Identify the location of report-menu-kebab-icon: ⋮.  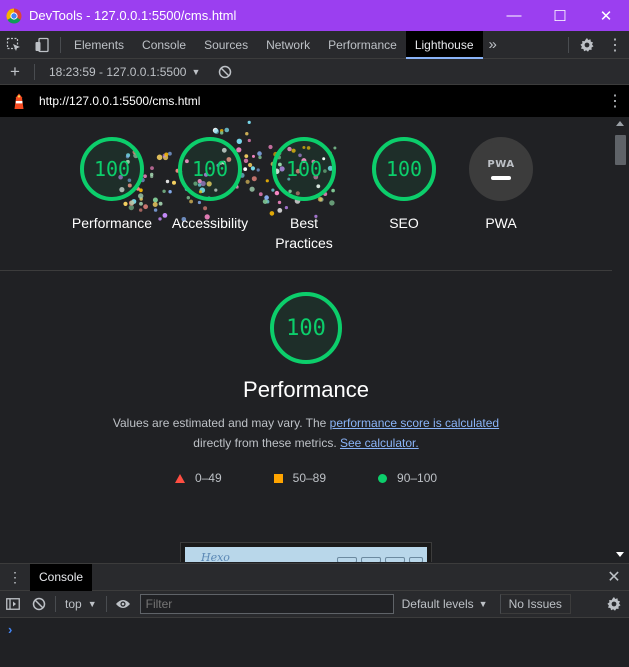
(615, 101).